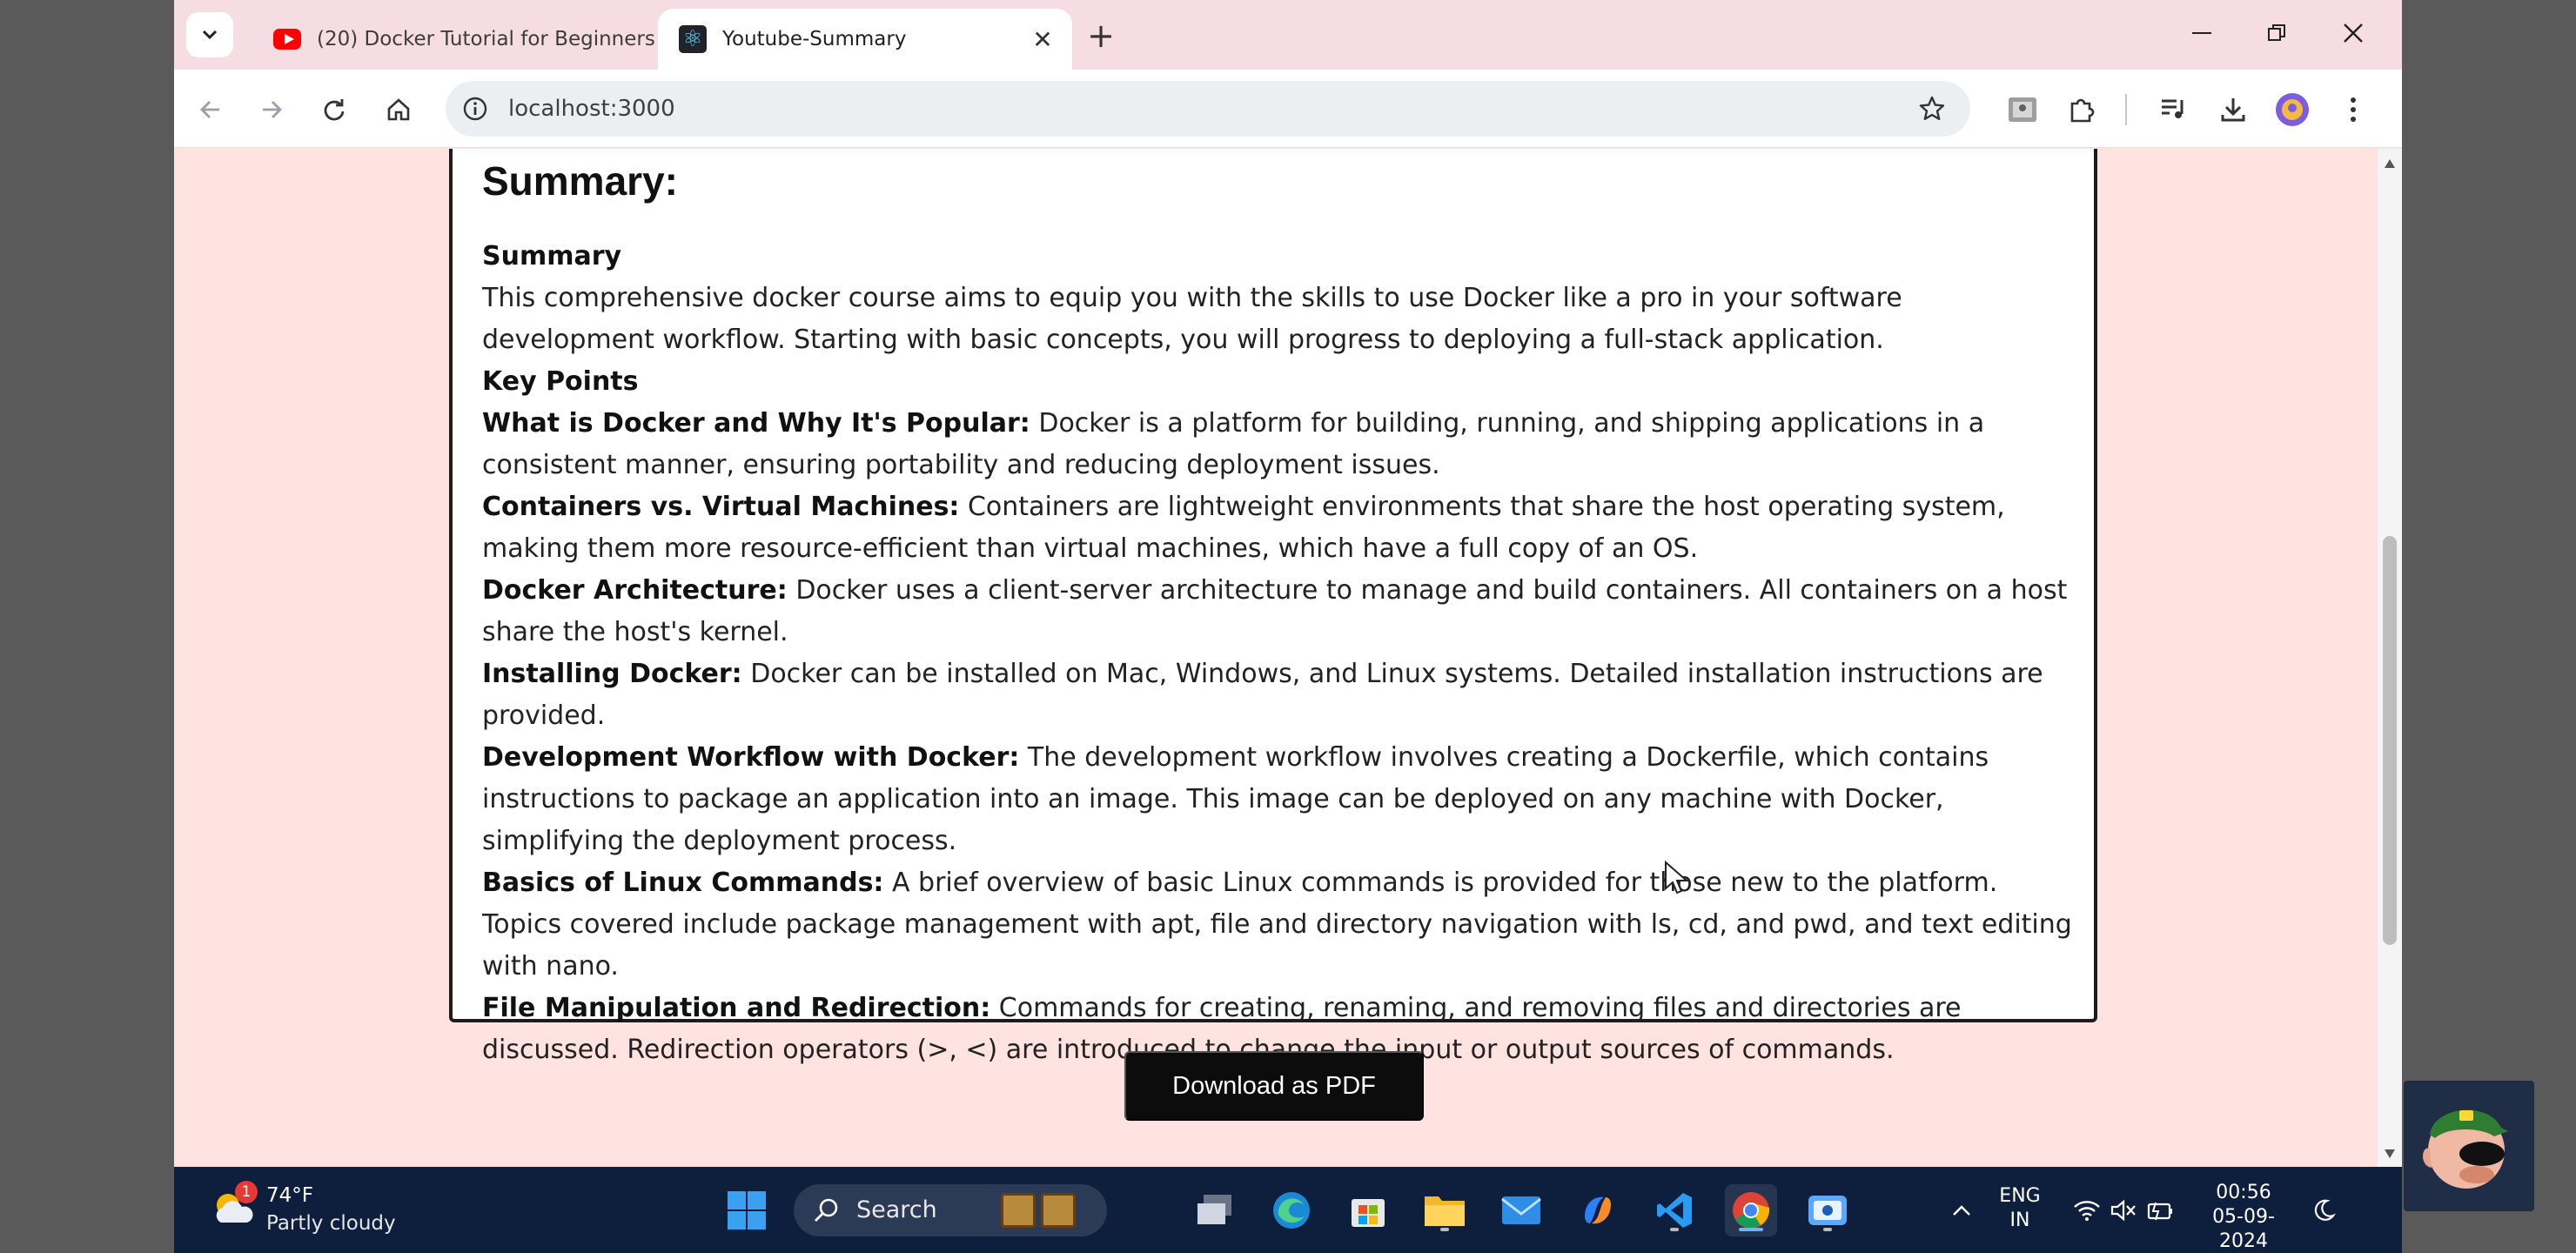 The image size is (2576, 1253). Describe the element at coordinates (693, 39) in the screenshot. I see `react-icon: ⚛` at that location.